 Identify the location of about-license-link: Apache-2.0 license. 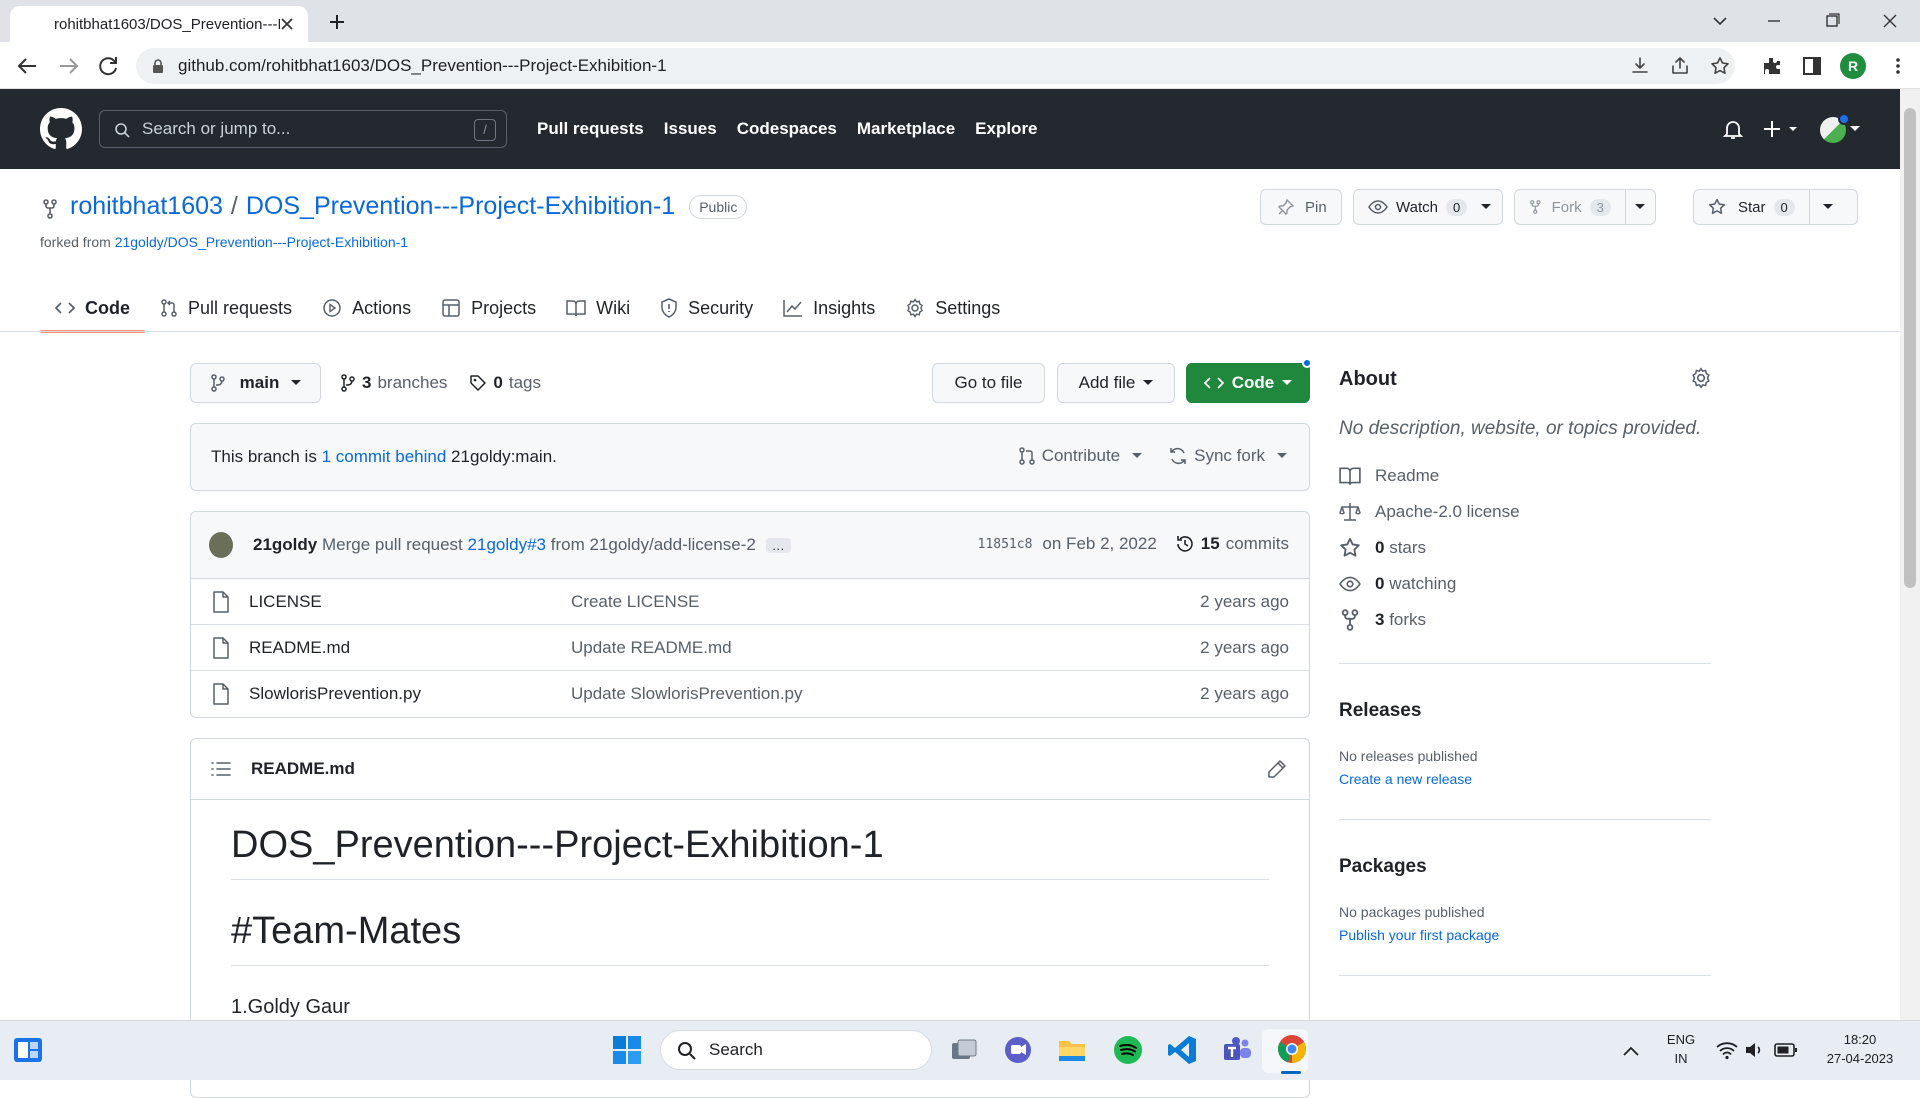
(1429, 512).